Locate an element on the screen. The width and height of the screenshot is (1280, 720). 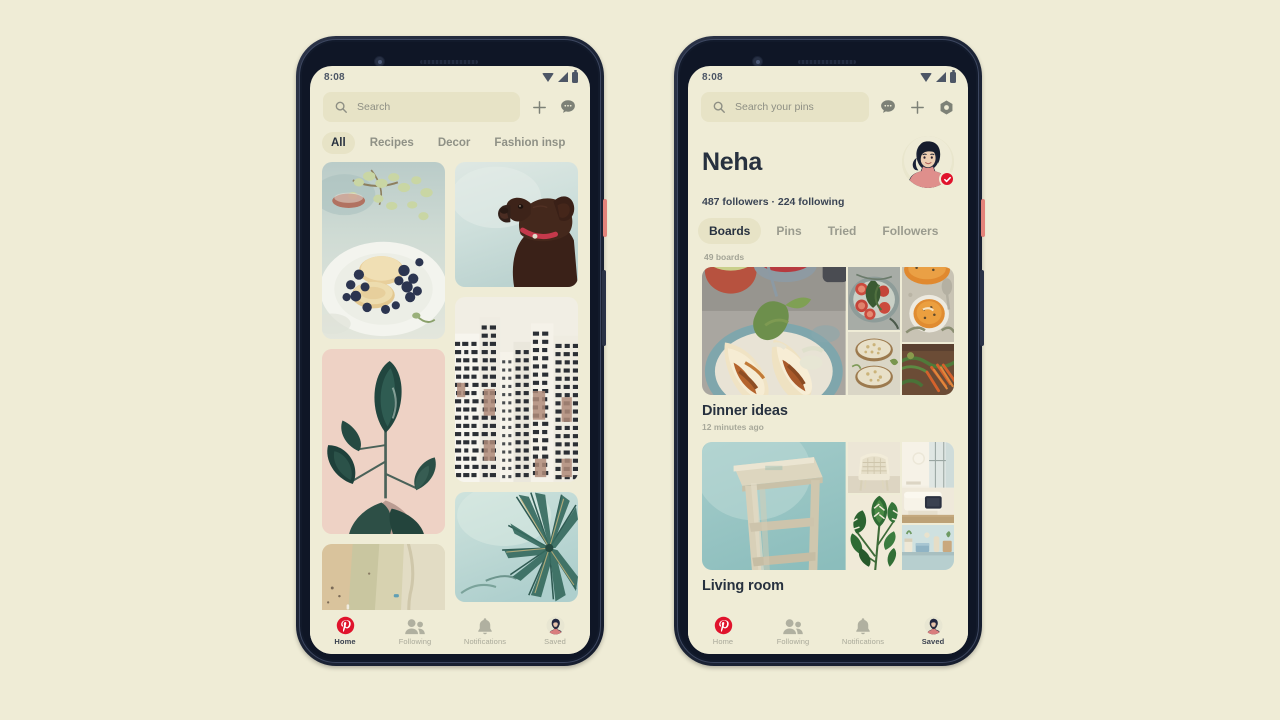
tab-pins: Pins is located at coordinates (788, 231).